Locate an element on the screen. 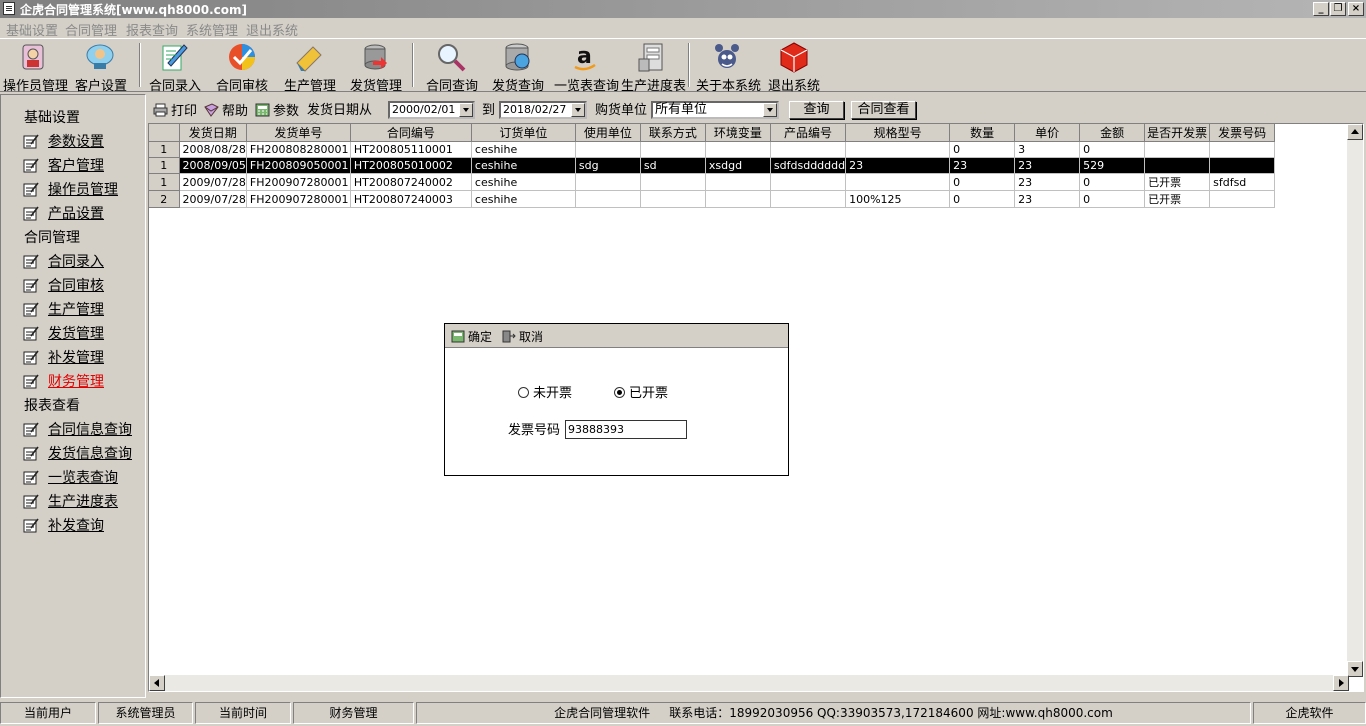 The height and width of the screenshot is (726, 1366). help-button: 帮助 is located at coordinates (226, 109).